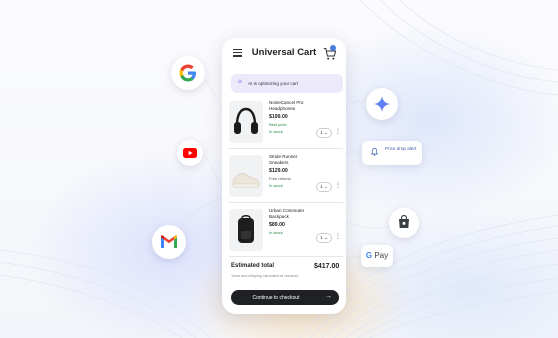 This screenshot has height=338, width=558. I want to click on gemini-bubble, so click(382, 104).